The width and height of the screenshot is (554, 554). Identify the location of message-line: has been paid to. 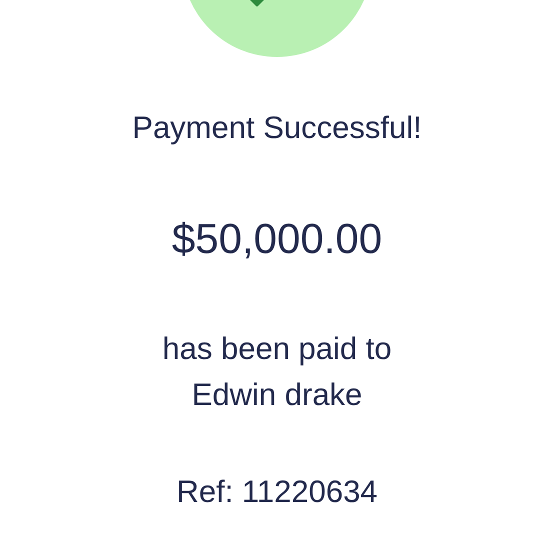
(277, 349).